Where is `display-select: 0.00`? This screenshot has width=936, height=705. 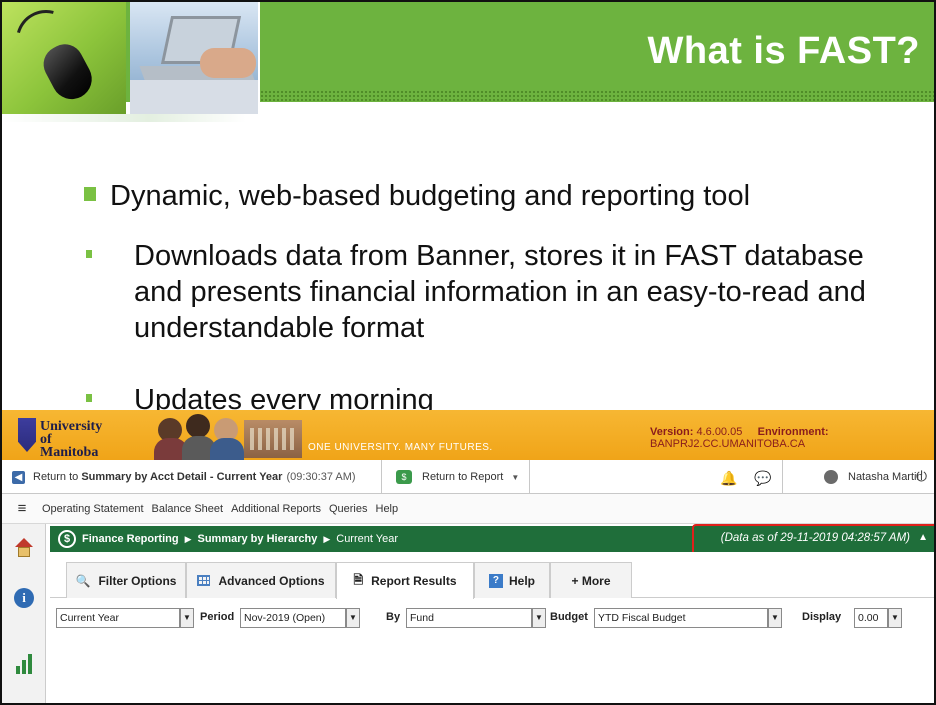 display-select: 0.00 is located at coordinates (871, 618).